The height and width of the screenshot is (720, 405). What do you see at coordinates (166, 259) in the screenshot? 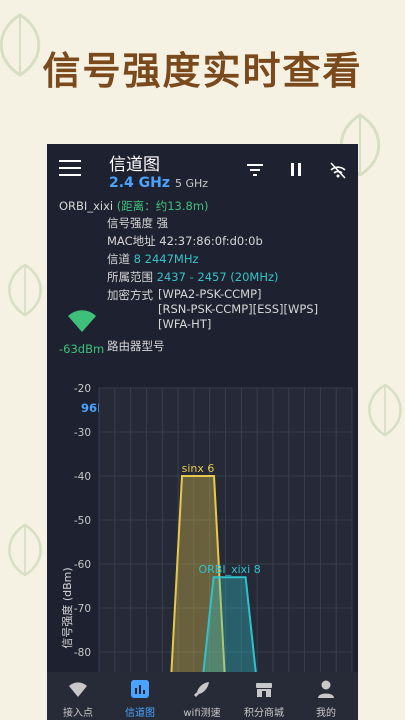
I see `channel-value: 8 2447MHz` at bounding box center [166, 259].